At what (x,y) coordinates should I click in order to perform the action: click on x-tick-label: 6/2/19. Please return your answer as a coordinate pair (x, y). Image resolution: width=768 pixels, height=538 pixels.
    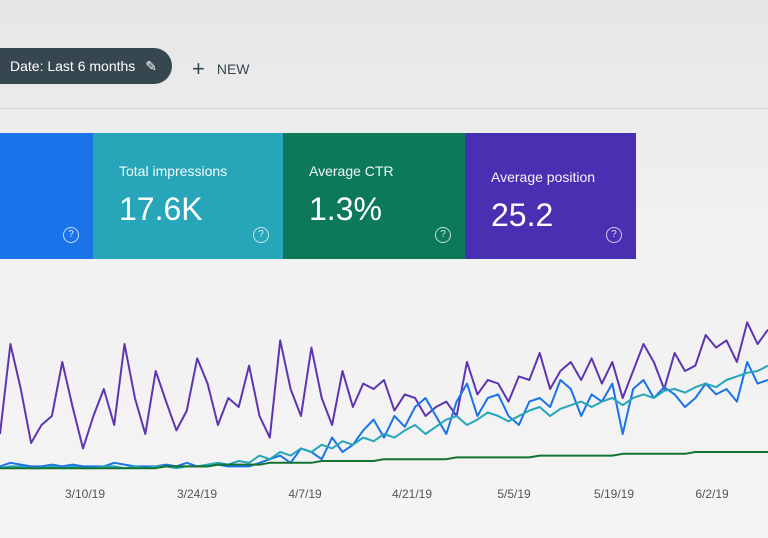
    Looking at the image, I should click on (712, 494).